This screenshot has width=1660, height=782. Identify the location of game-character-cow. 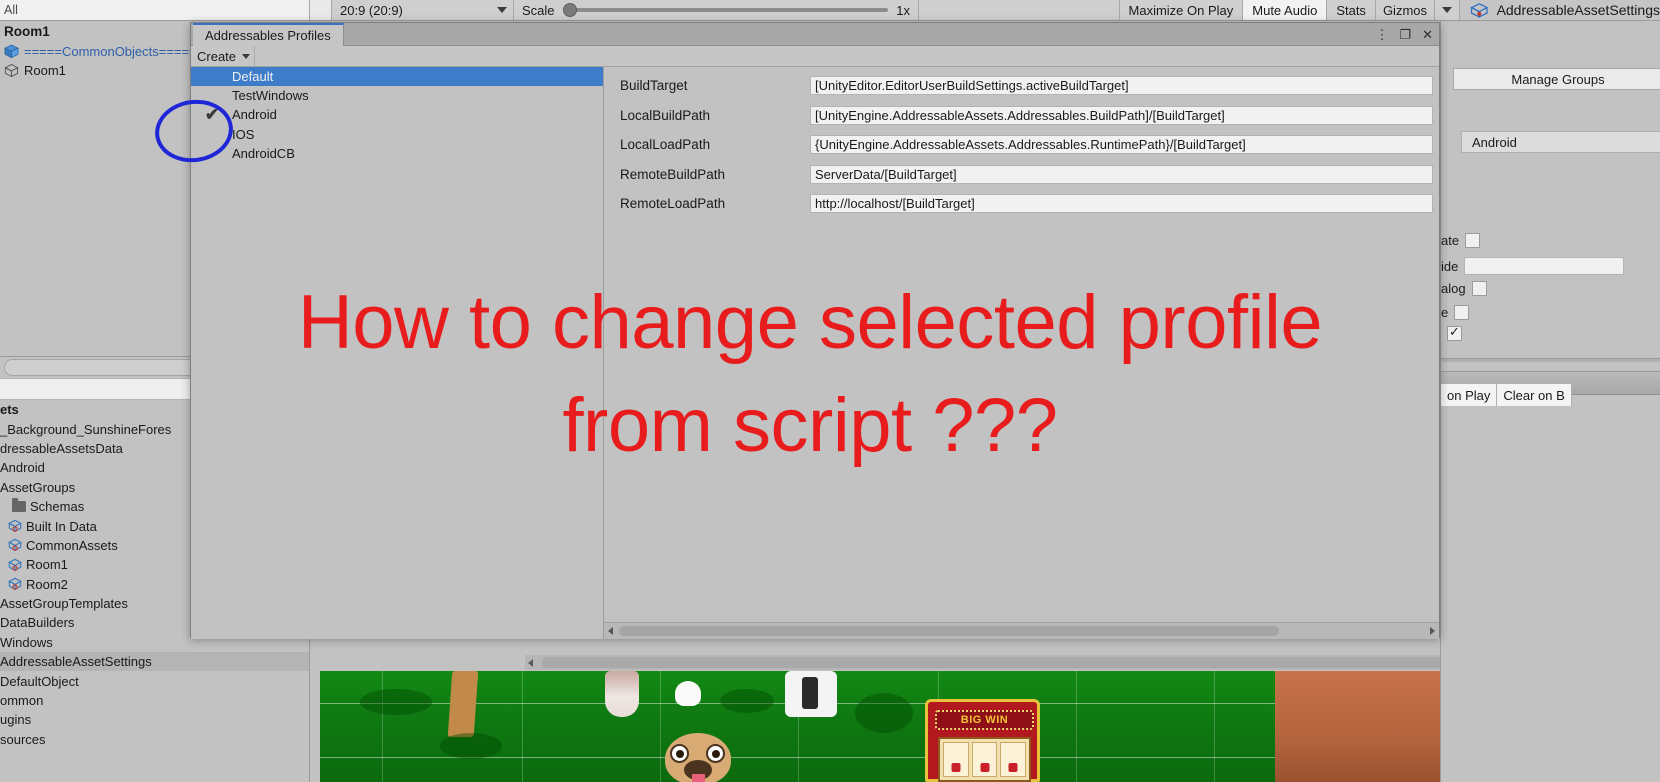
(811, 694).